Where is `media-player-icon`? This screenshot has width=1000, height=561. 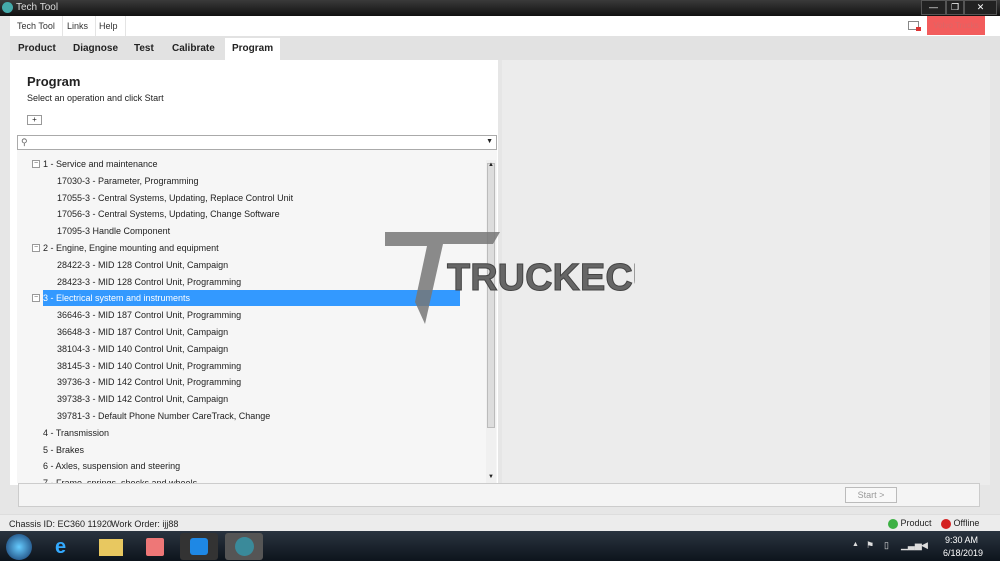 media-player-icon is located at coordinates (155, 547).